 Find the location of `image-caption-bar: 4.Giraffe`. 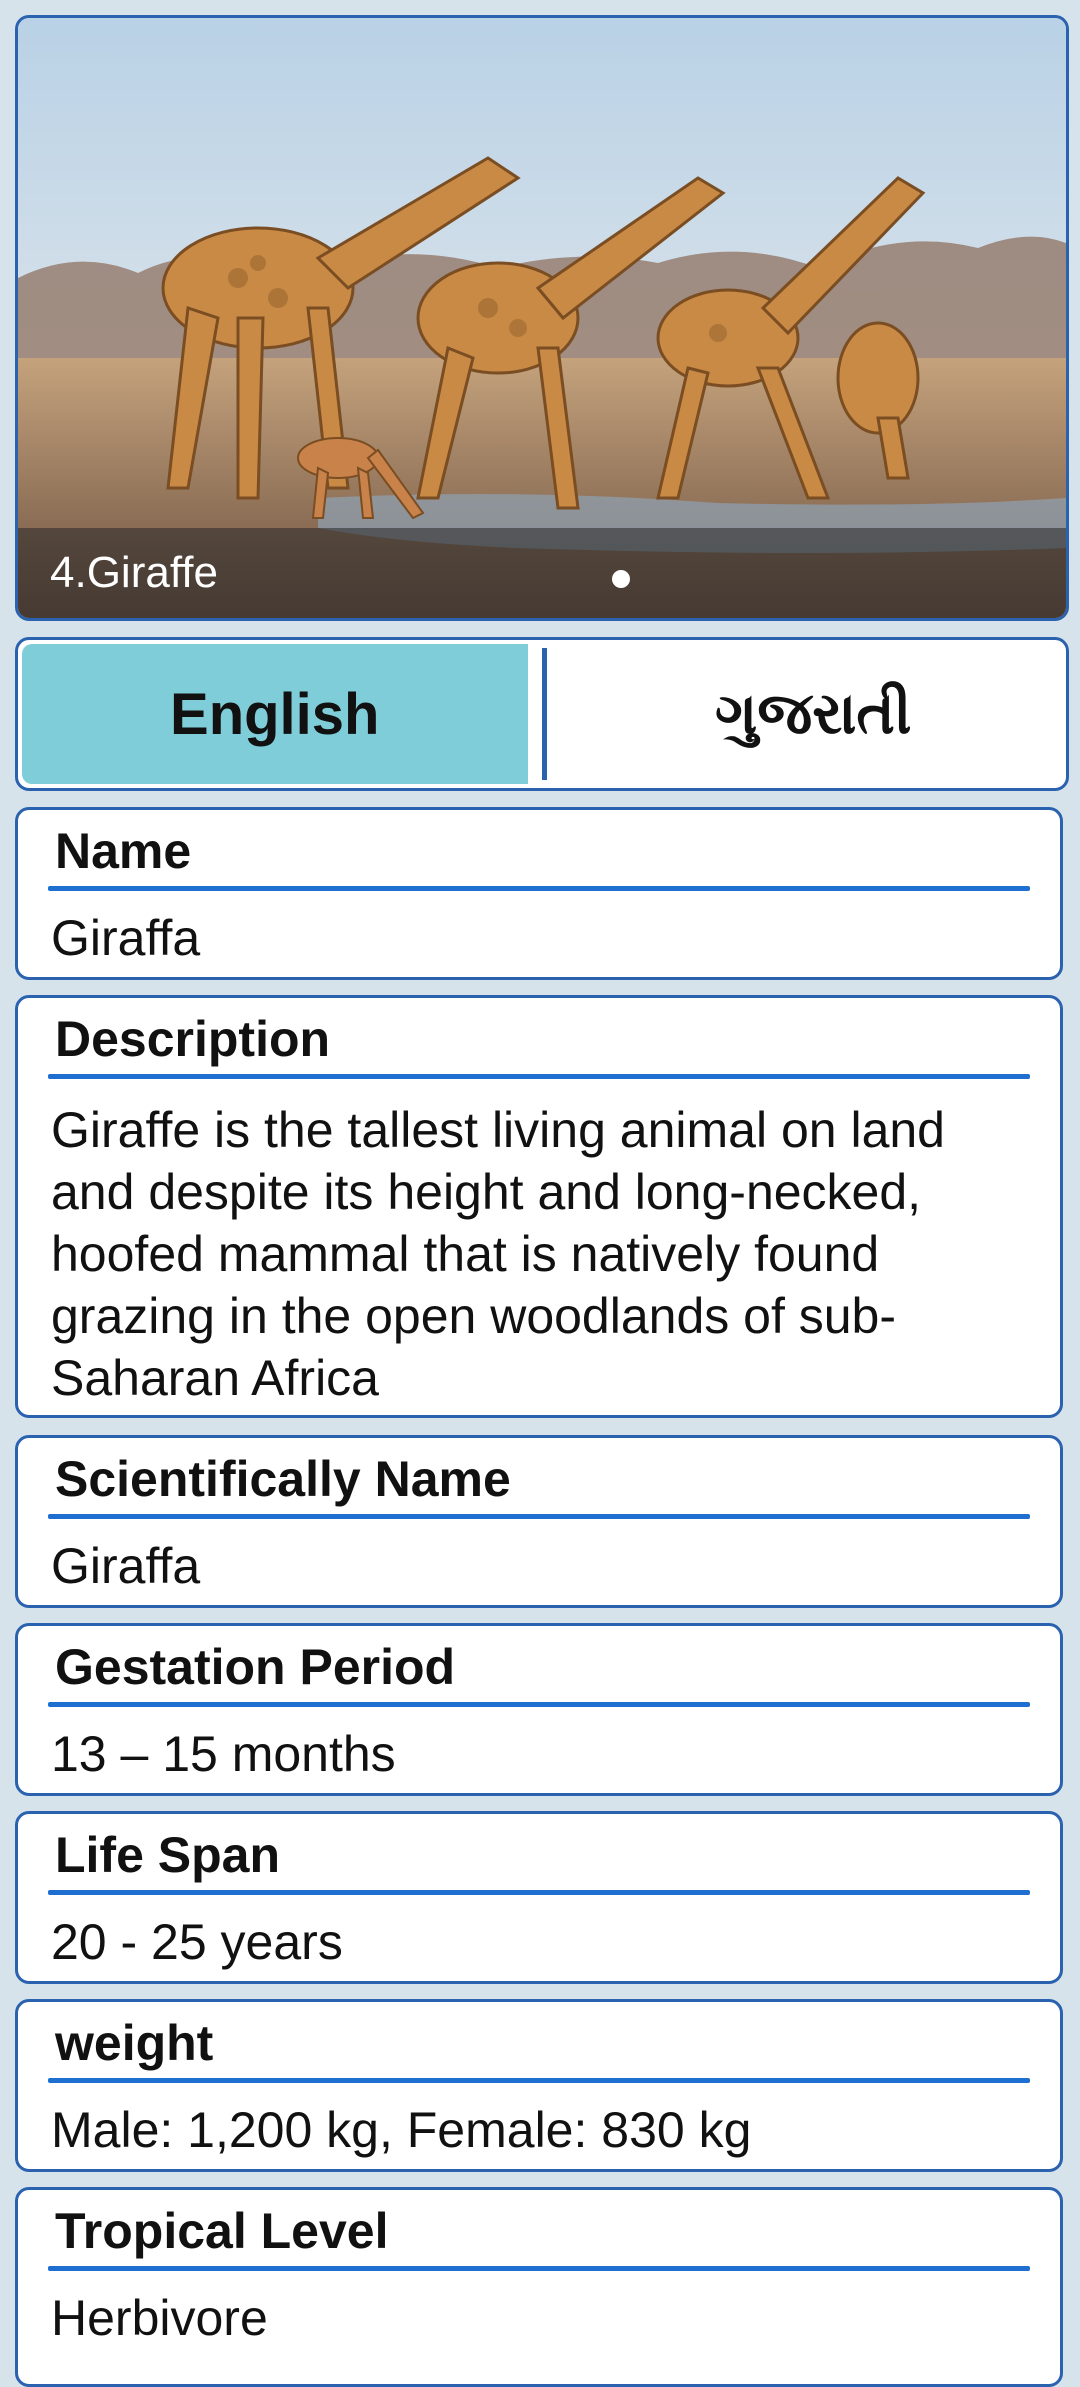

image-caption-bar: 4.Giraffe is located at coordinates (542, 573).